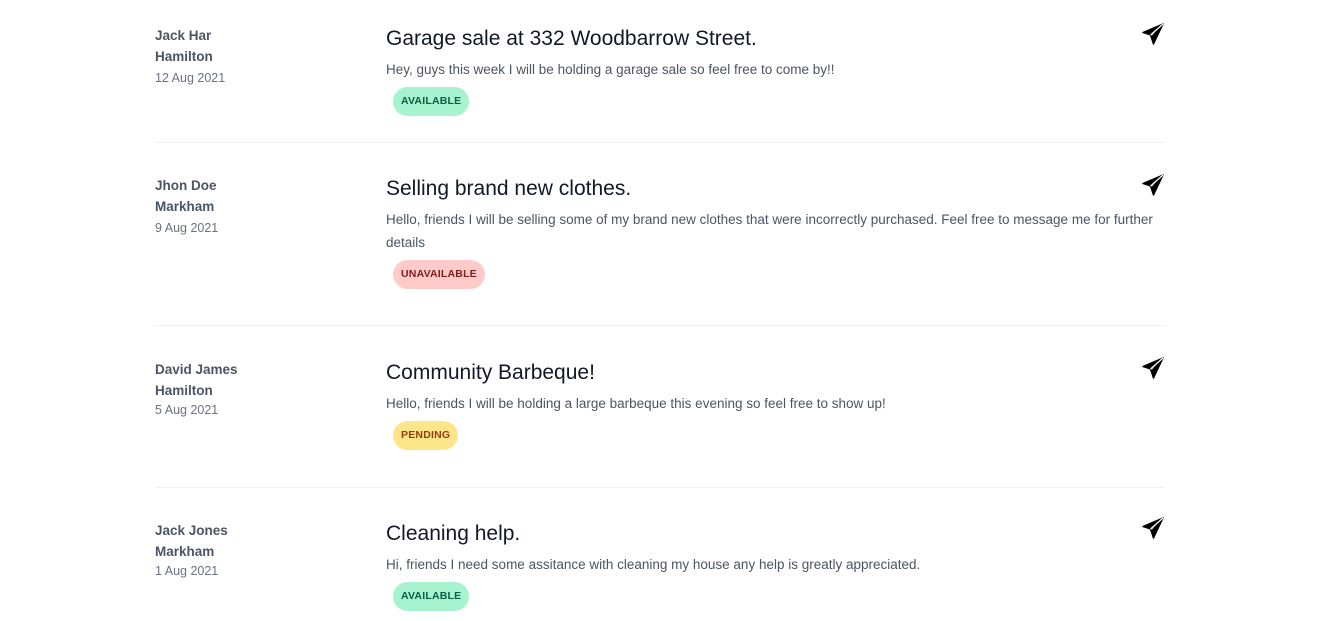  I want to click on post-author: Jack Jones, so click(191, 530).